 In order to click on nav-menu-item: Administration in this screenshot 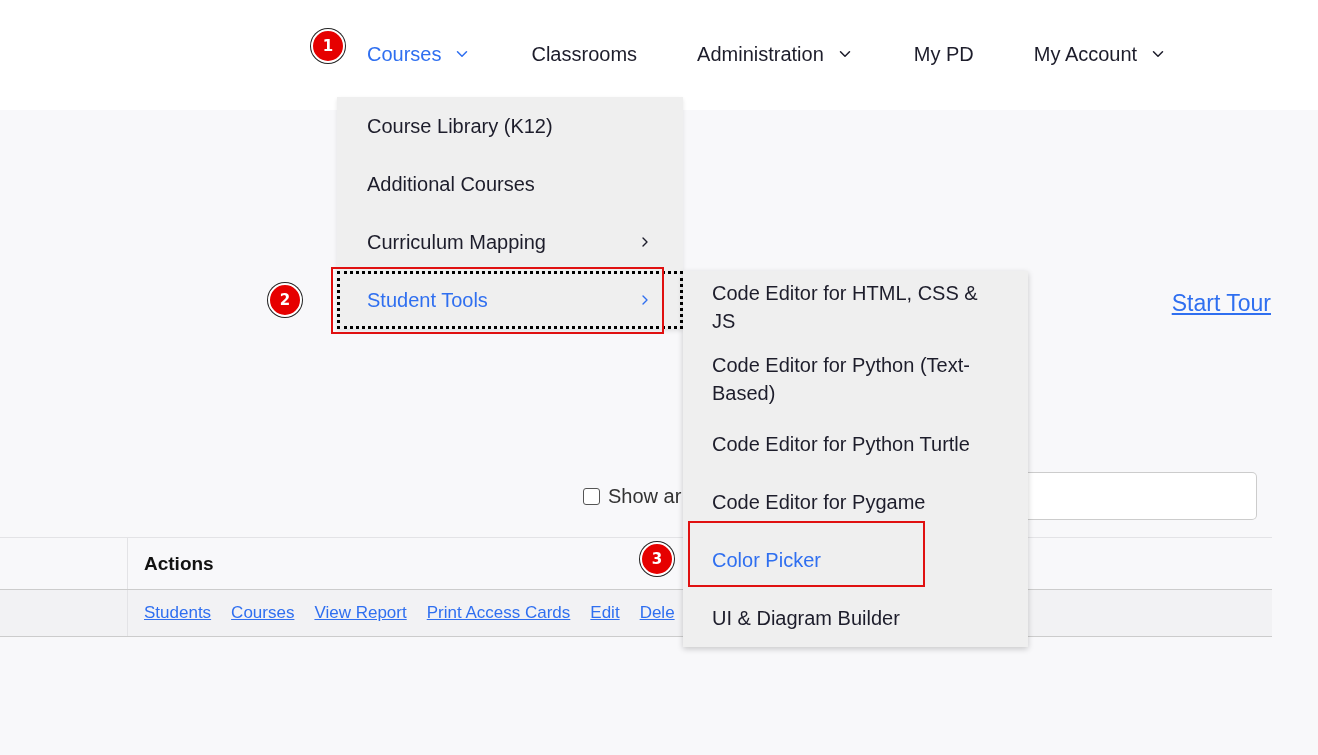, I will do `click(775, 55)`.